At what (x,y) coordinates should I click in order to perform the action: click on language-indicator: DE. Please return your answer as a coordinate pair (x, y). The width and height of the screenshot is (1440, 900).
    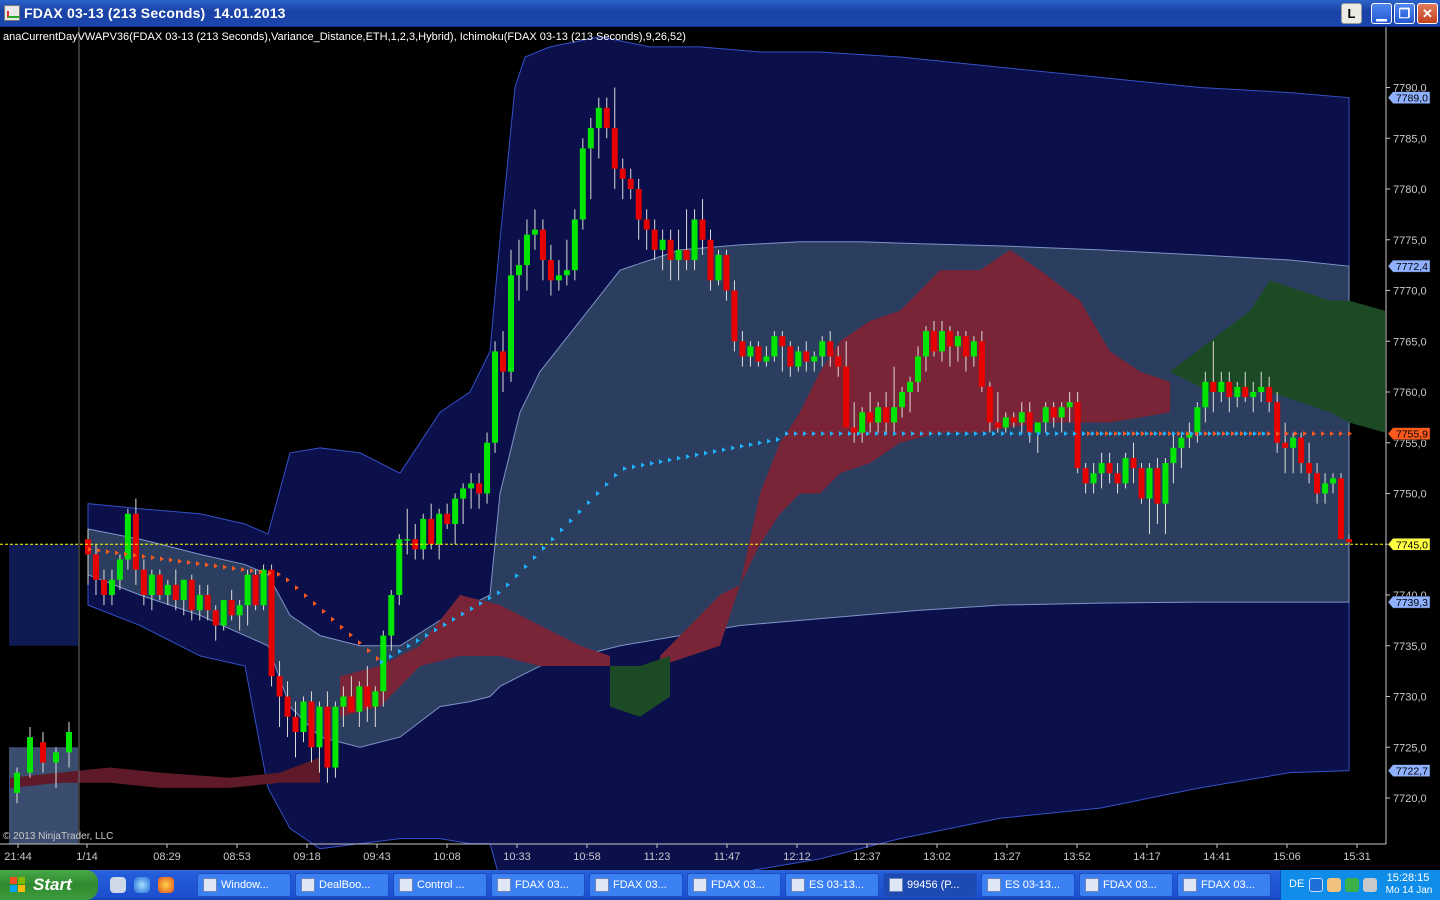
    Looking at the image, I should click on (1296, 884).